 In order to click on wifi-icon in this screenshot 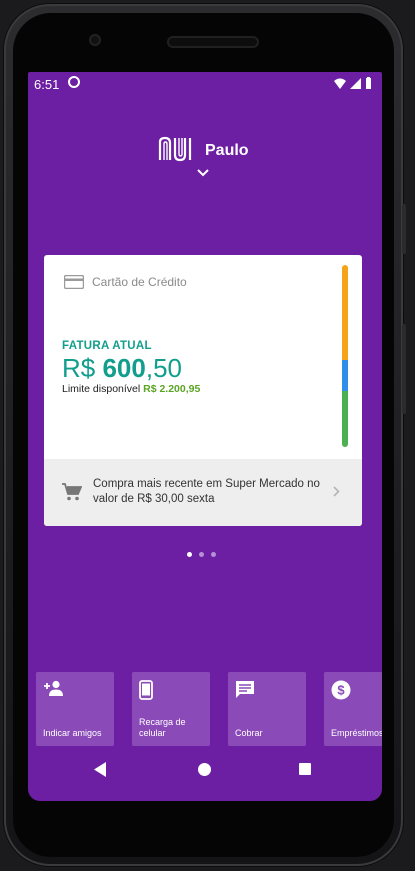, I will do `click(340, 83)`.